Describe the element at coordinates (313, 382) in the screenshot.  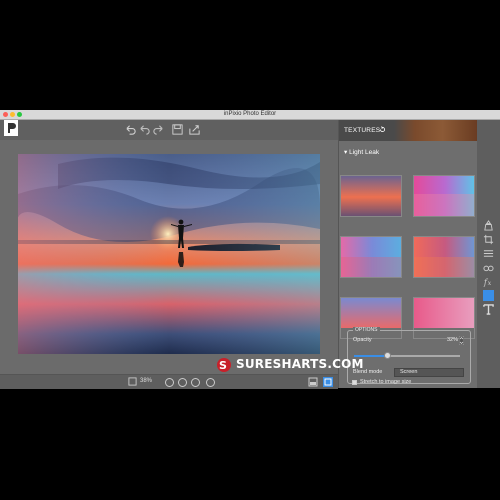
I see `compare-icon` at that location.